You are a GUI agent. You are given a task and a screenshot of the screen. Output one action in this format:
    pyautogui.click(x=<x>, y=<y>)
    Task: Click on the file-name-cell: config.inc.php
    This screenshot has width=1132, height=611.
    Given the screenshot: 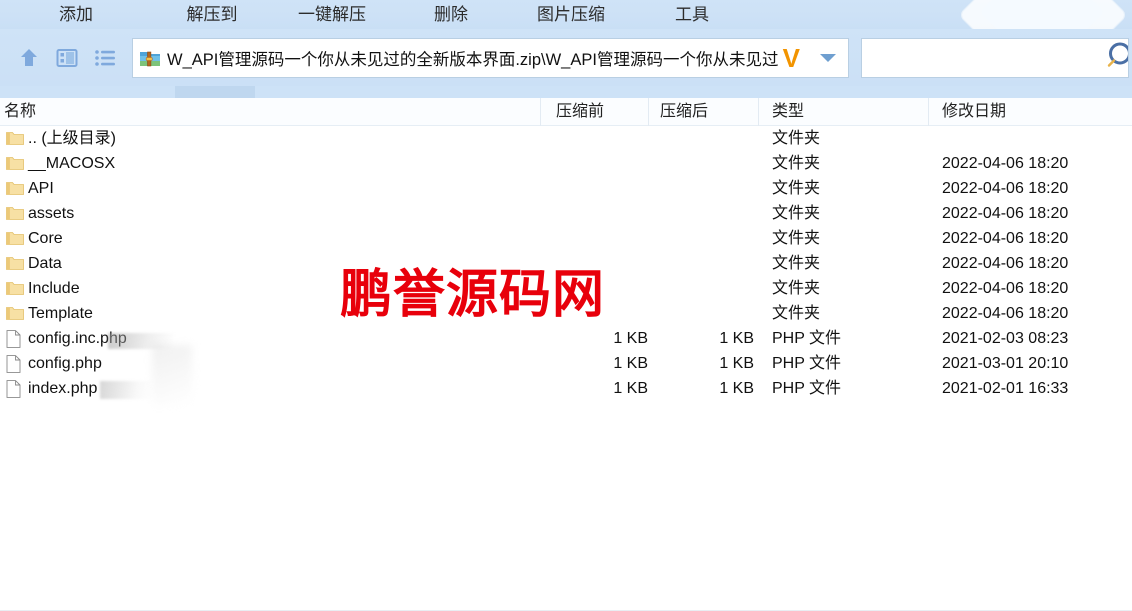 What is the action you would take?
    pyautogui.click(x=77, y=338)
    